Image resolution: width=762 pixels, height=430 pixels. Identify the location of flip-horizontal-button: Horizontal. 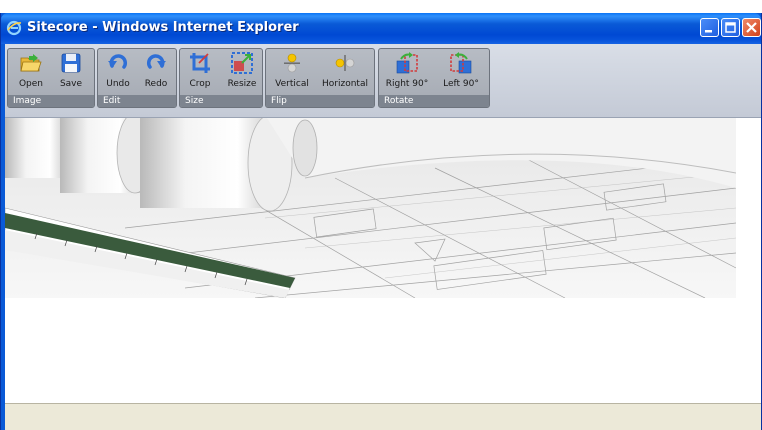
(345, 72).